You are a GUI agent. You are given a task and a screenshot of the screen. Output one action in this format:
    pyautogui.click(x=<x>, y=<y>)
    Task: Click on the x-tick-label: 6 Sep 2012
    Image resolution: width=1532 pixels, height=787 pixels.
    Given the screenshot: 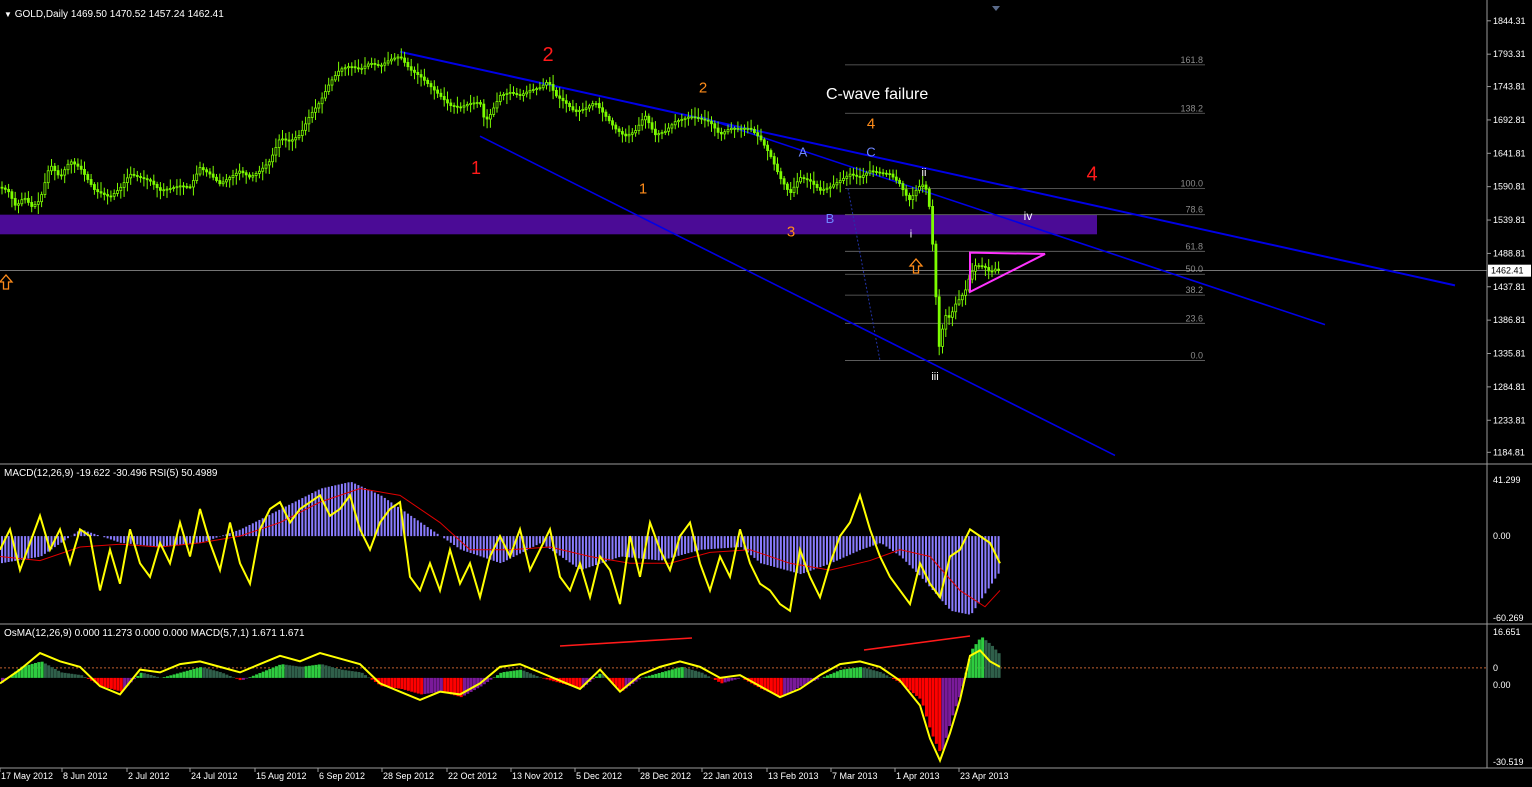 What is the action you would take?
    pyautogui.click(x=342, y=776)
    